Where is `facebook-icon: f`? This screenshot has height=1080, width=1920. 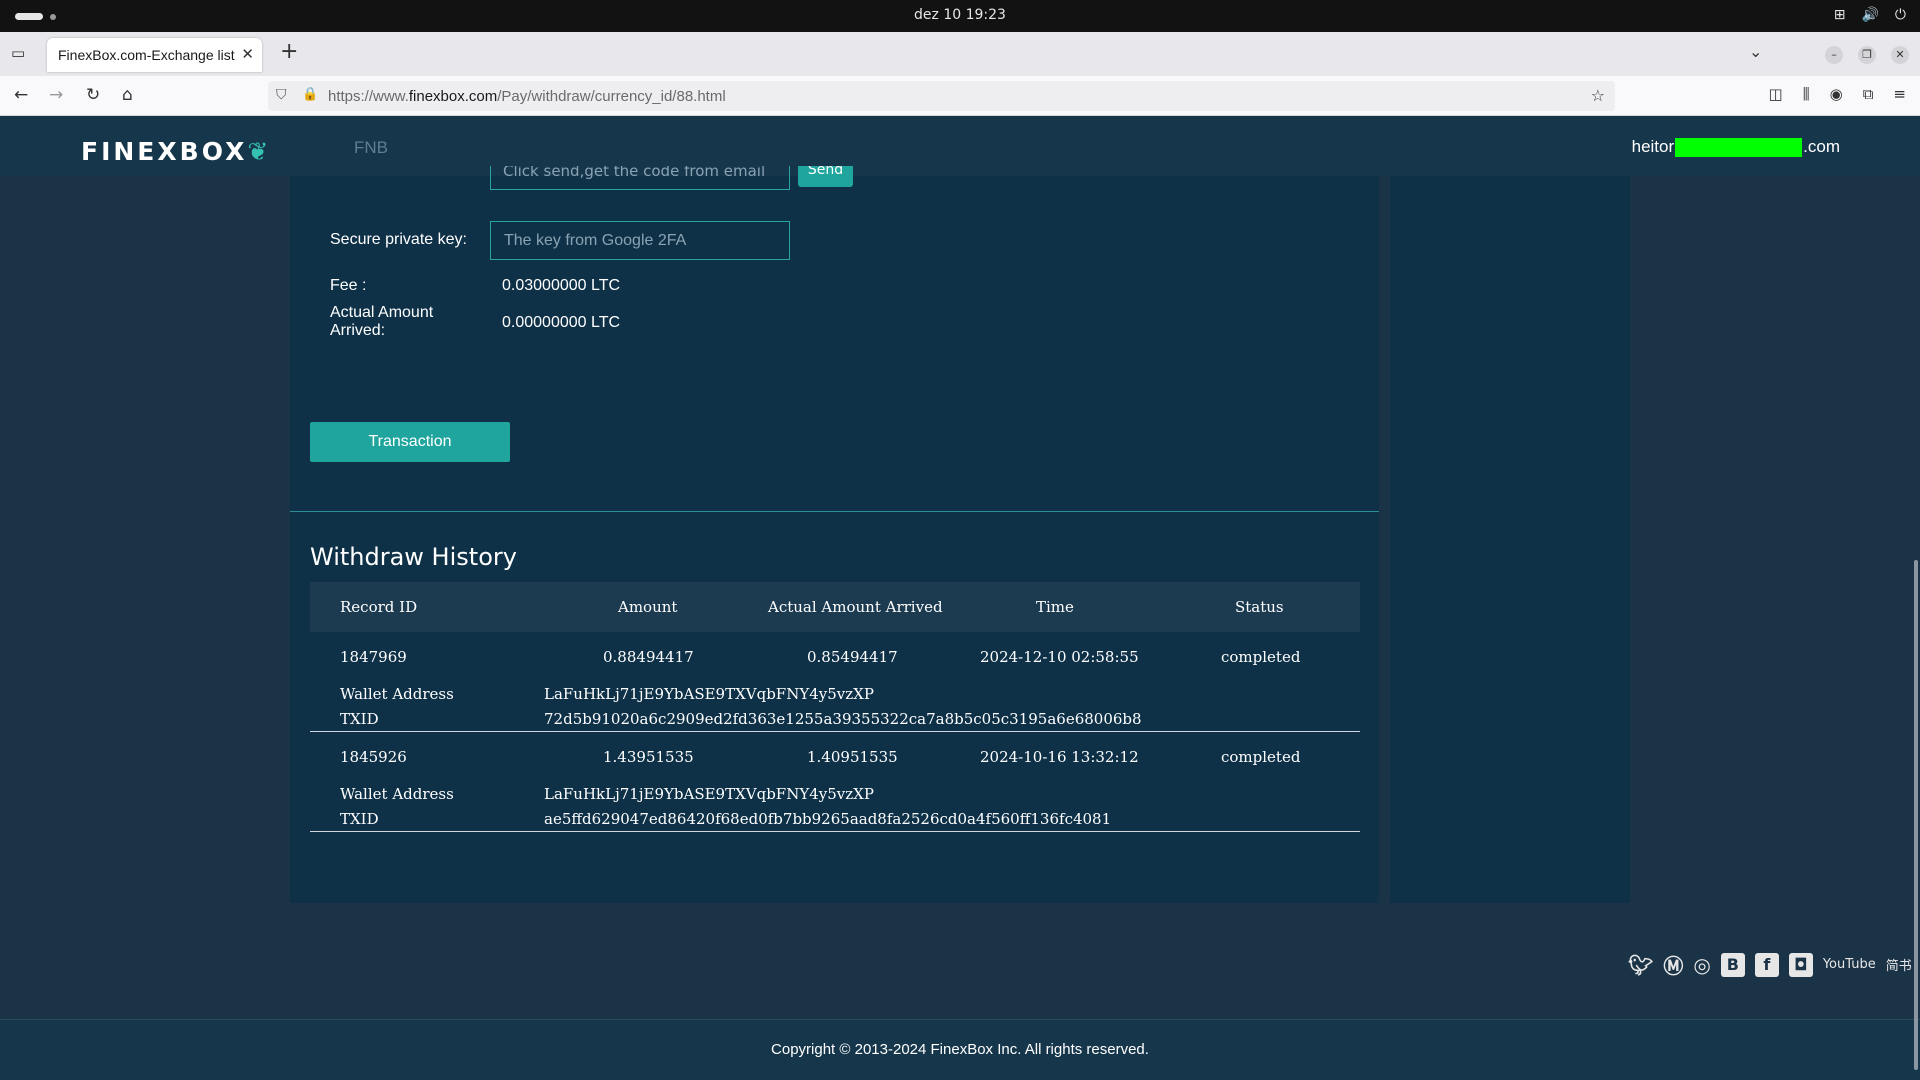
facebook-icon: f is located at coordinates (1766, 964).